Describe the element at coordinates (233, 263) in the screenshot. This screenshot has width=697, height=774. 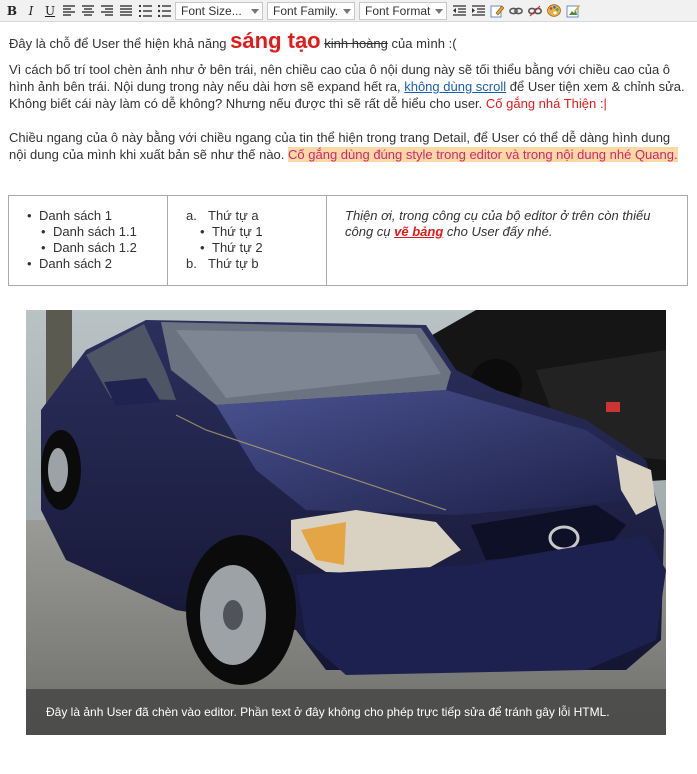
I see `list-item-text: Thứ tự b` at that location.